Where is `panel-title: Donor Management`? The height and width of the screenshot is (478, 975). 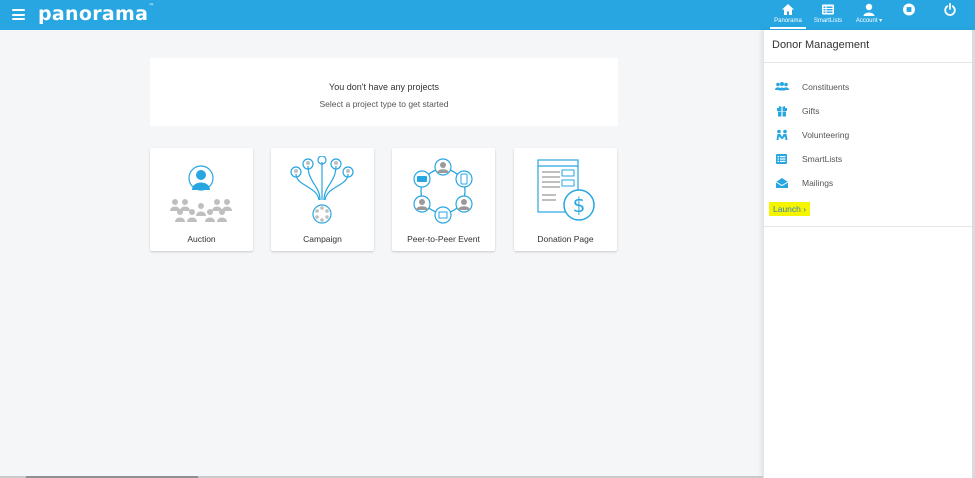 panel-title: Donor Management is located at coordinates (869, 46).